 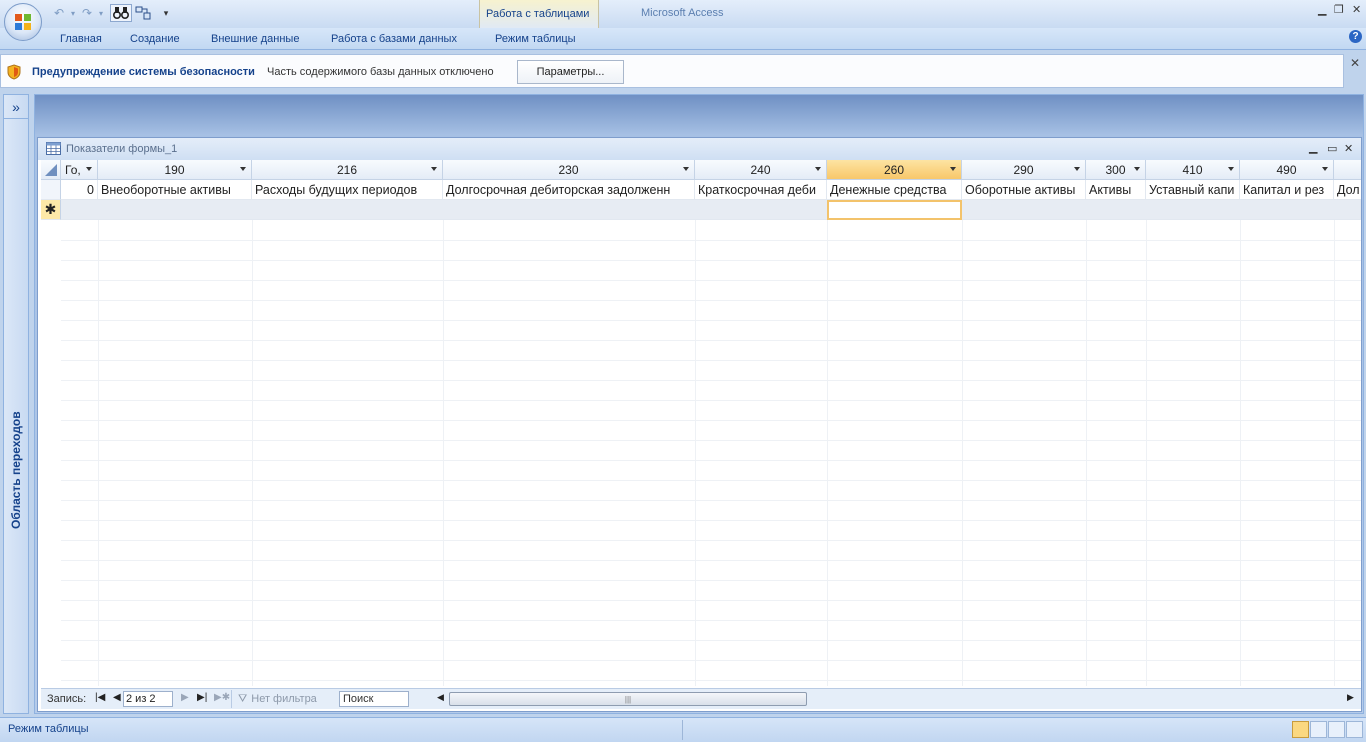 What do you see at coordinates (1347, 170) in the screenshot?
I see `column-header-next` at bounding box center [1347, 170].